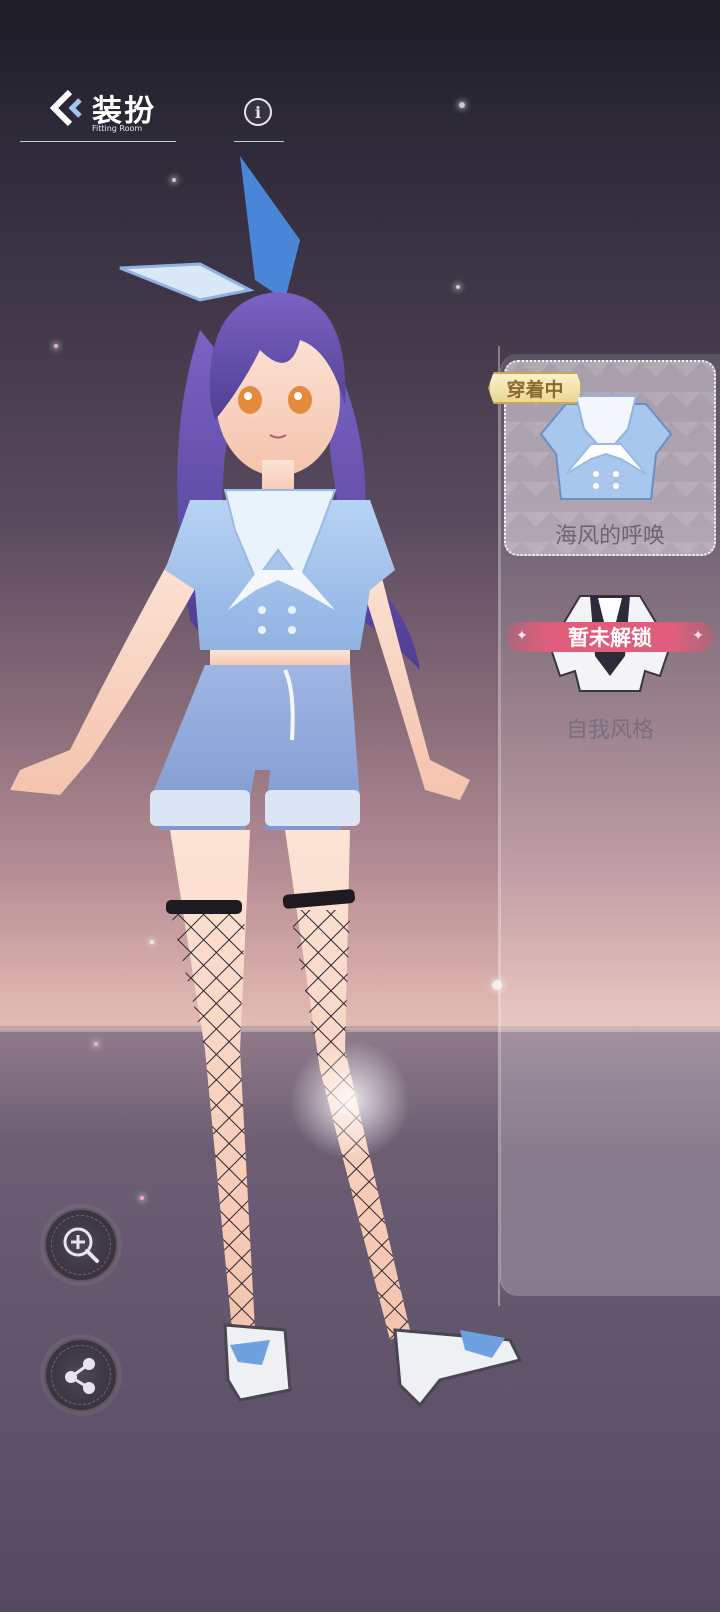 The height and width of the screenshot is (1612, 720). I want to click on info-button: i, so click(258, 112).